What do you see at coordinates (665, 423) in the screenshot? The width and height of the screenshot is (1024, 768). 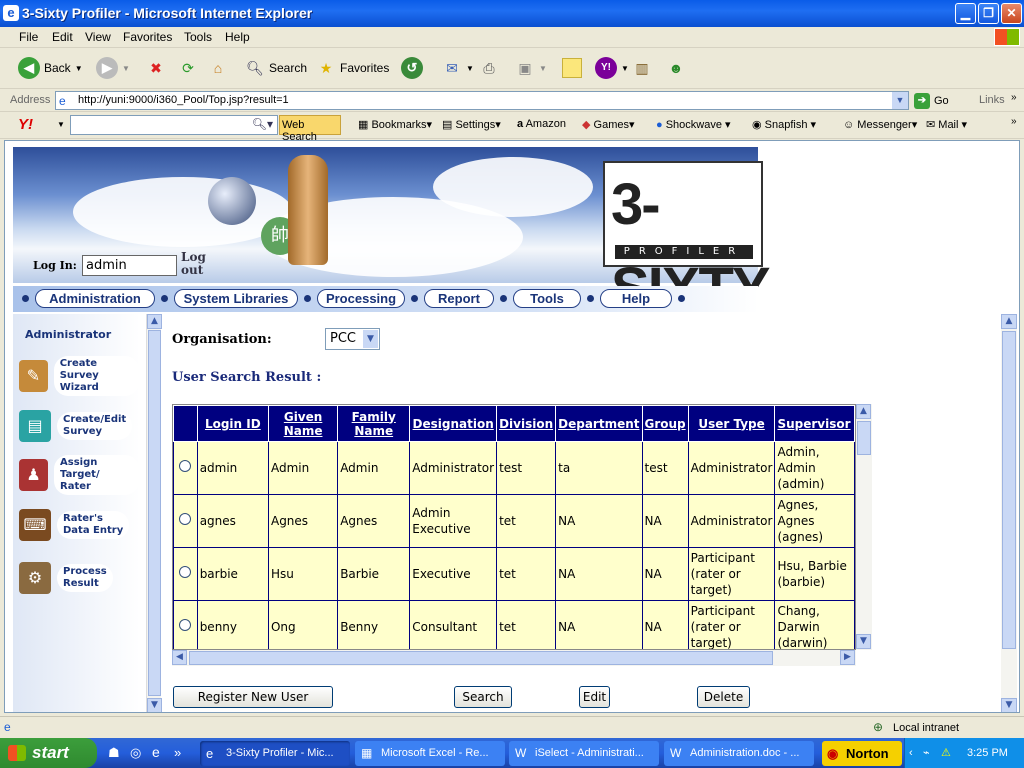 I see `column-header: Group` at bounding box center [665, 423].